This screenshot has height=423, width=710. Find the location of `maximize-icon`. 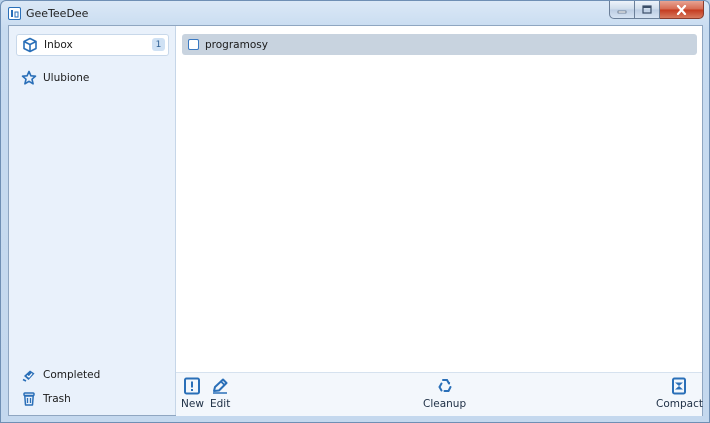

maximize-icon is located at coordinates (647, 9).